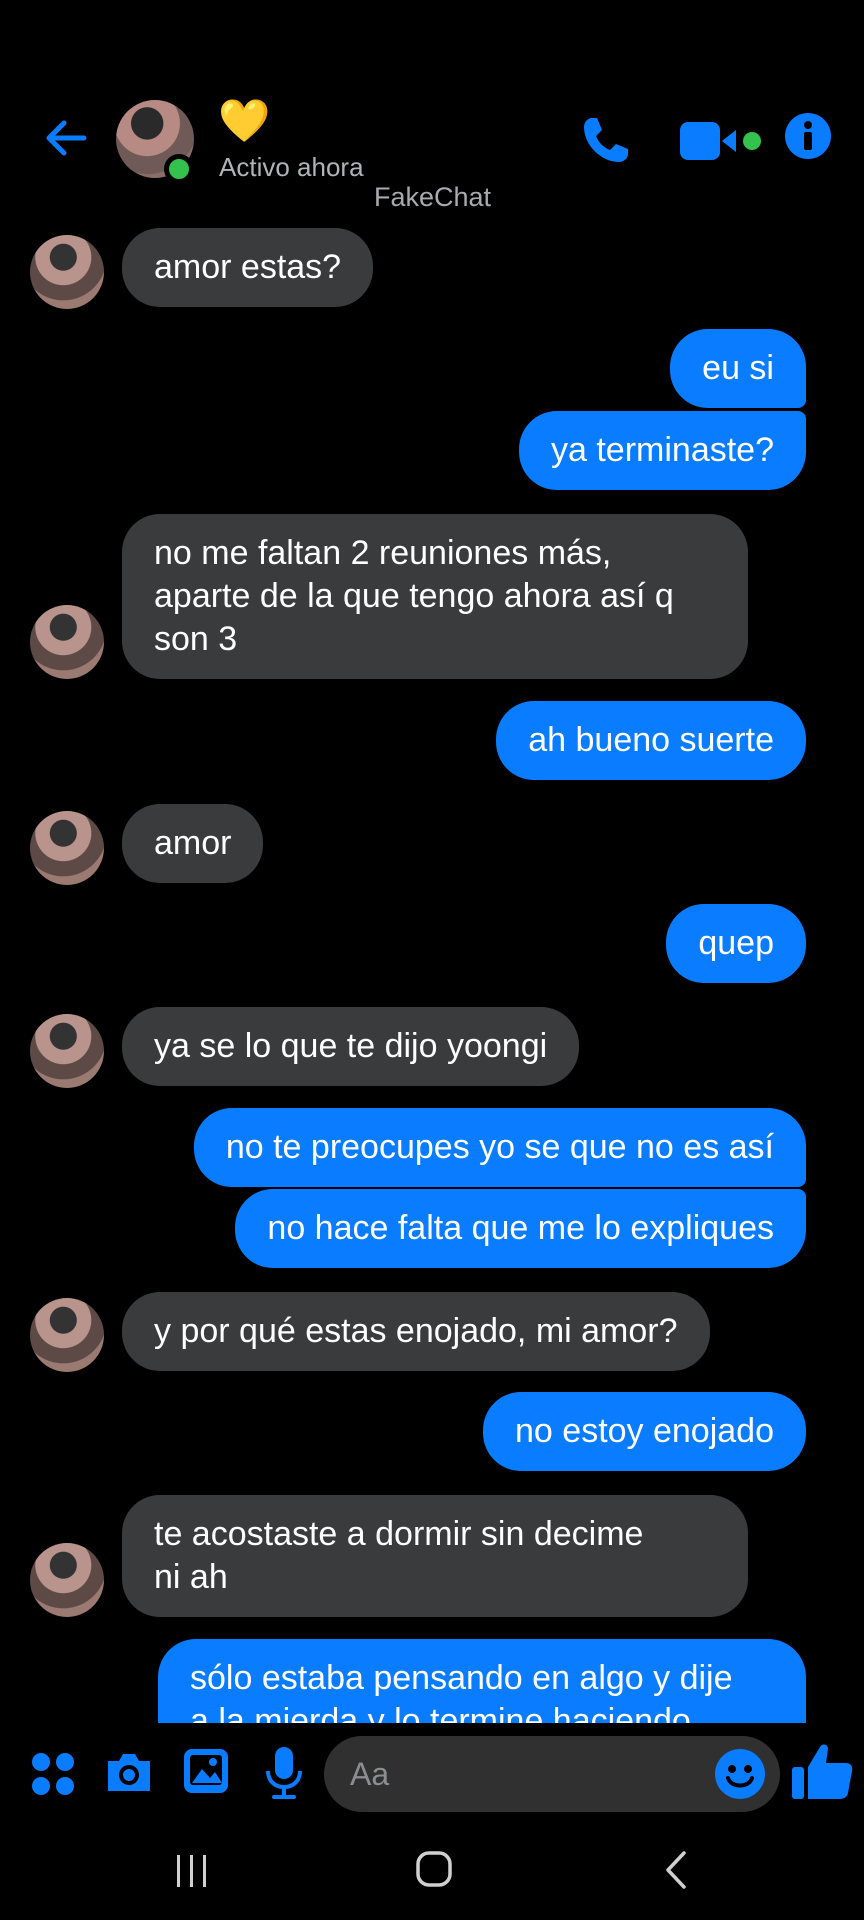 This screenshot has width=864, height=1920. What do you see at coordinates (291, 167) in the screenshot?
I see `active-status: Activo ahora` at bounding box center [291, 167].